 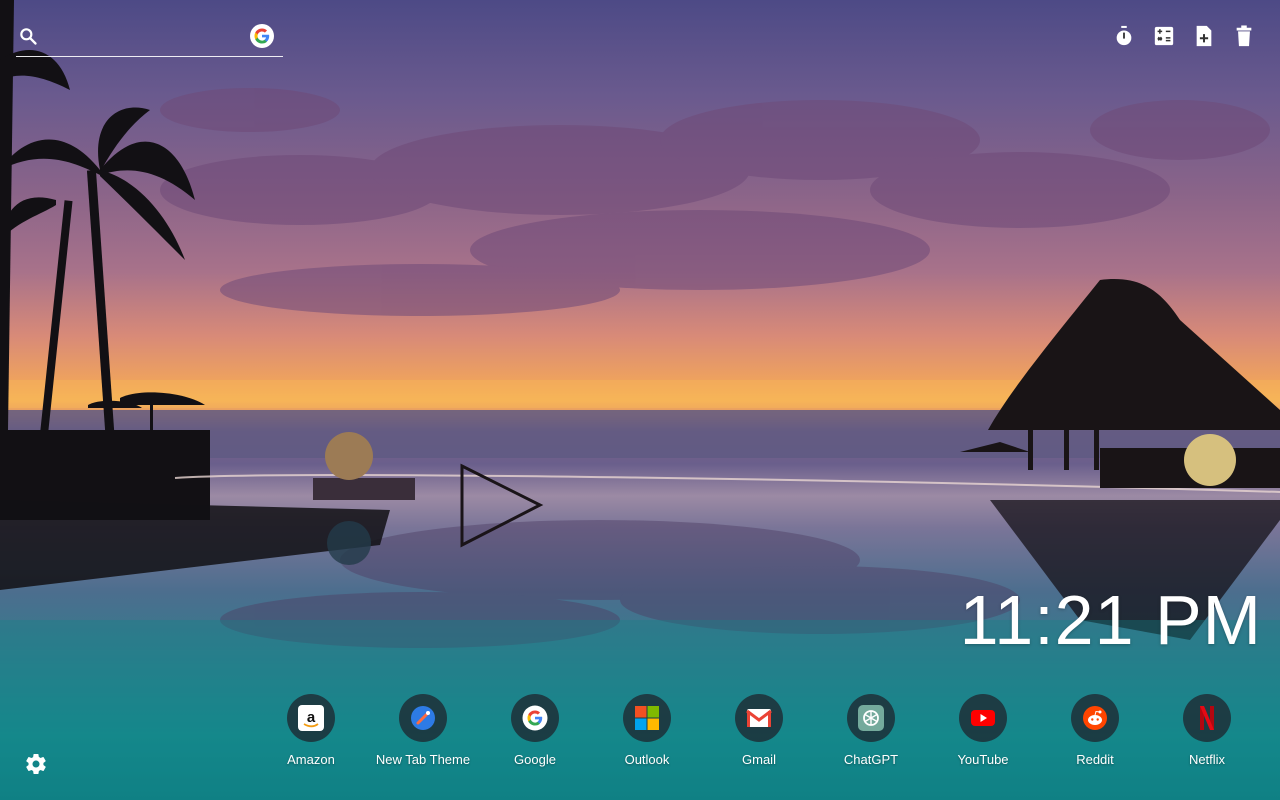 I want to click on shortcut-label: Outlook, so click(x=647, y=759).